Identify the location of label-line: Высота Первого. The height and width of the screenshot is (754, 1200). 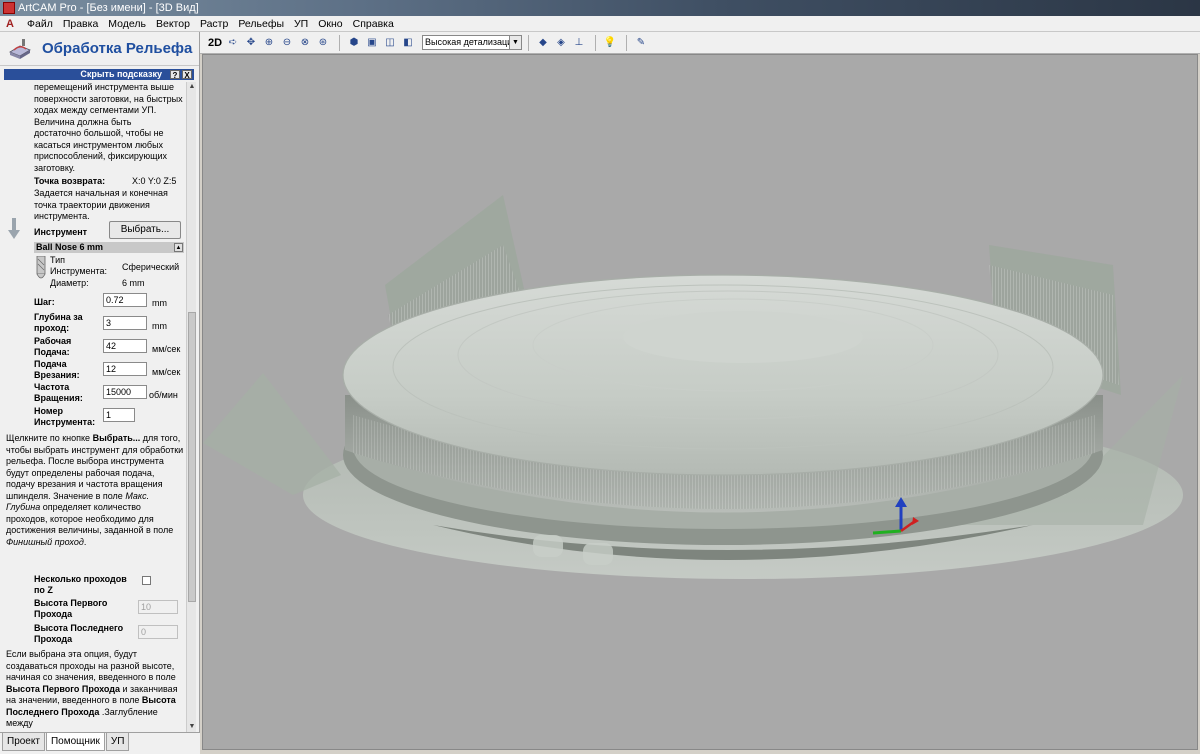
(71, 603).